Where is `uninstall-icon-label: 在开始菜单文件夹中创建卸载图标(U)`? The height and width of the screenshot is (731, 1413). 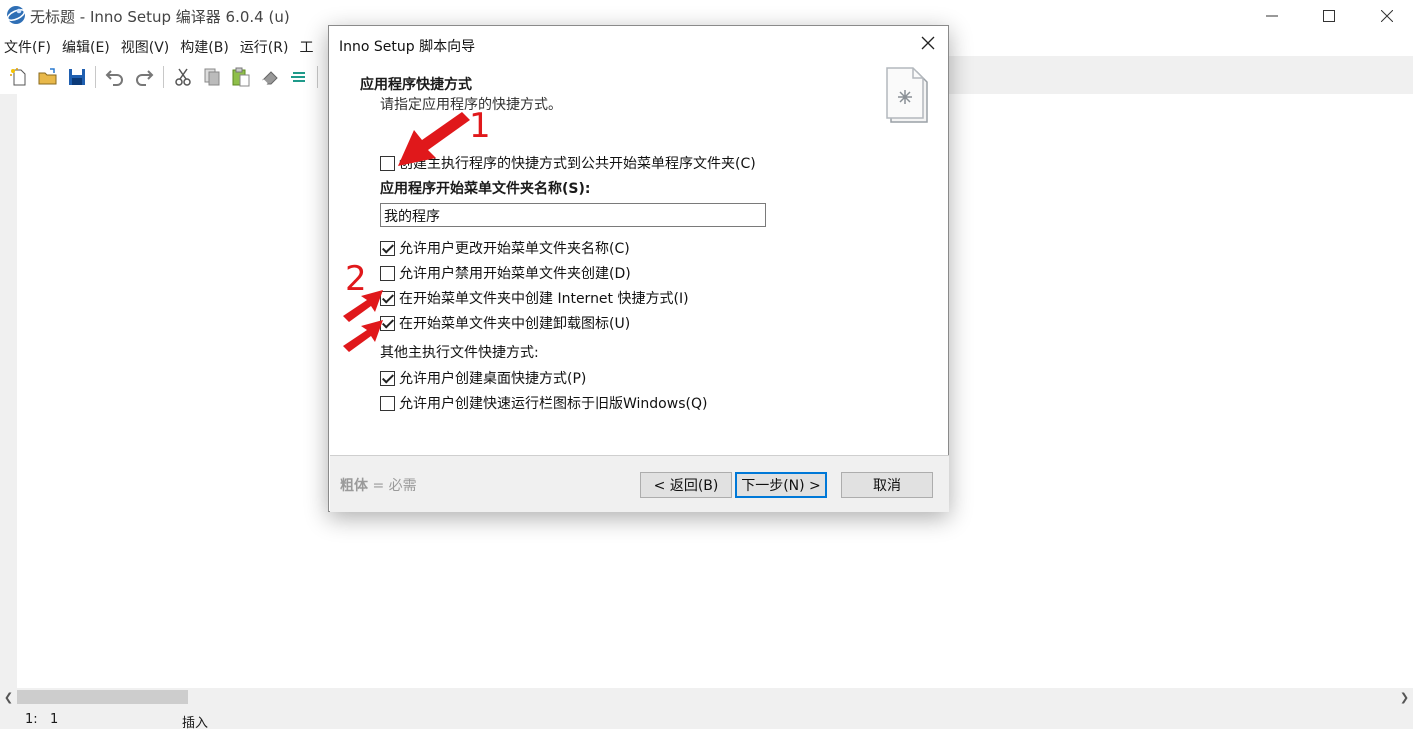
uninstall-icon-label: 在开始菜单文件夹中创建卸载图标(U) is located at coordinates (515, 324).